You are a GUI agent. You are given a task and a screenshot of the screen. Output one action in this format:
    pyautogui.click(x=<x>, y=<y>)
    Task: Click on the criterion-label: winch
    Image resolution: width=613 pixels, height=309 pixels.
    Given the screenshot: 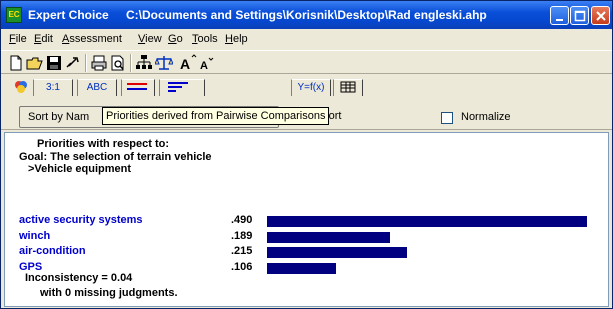 What is the action you would take?
    pyautogui.click(x=35, y=235)
    